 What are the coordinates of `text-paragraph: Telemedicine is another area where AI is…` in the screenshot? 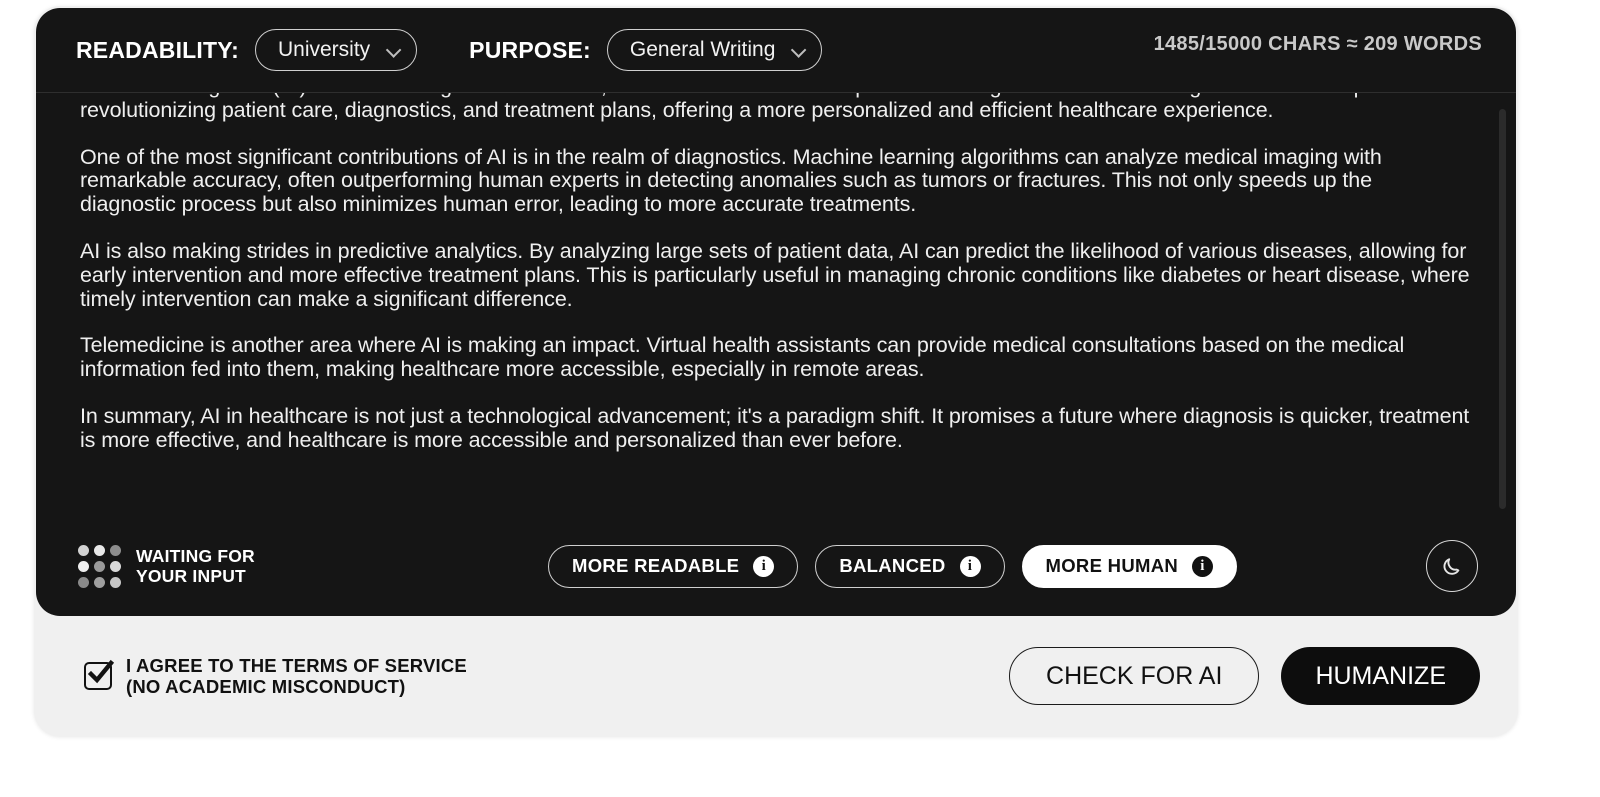 It's located at (742, 357).